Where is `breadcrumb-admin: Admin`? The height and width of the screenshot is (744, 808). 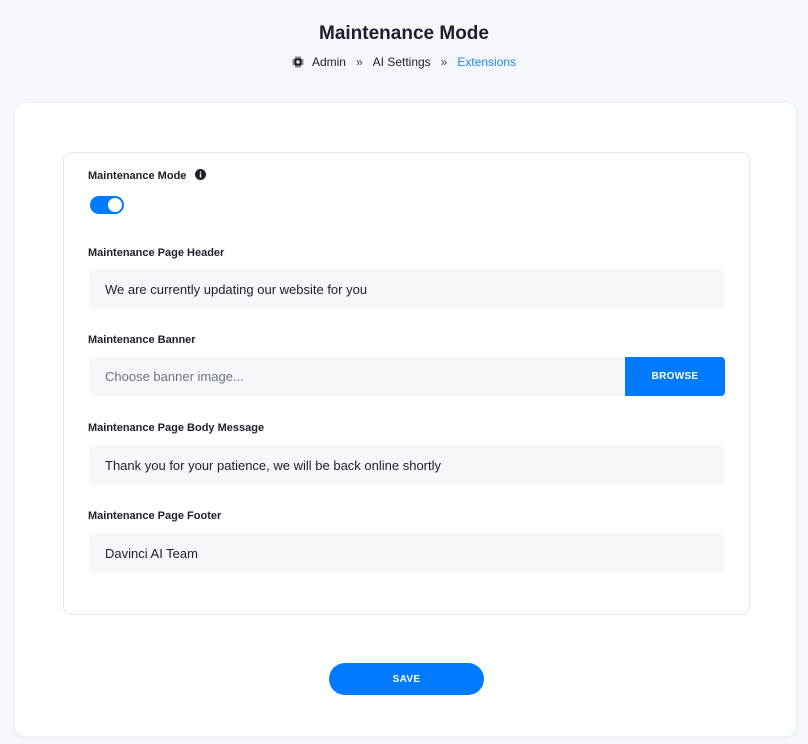
breadcrumb-admin: Admin is located at coordinates (329, 62).